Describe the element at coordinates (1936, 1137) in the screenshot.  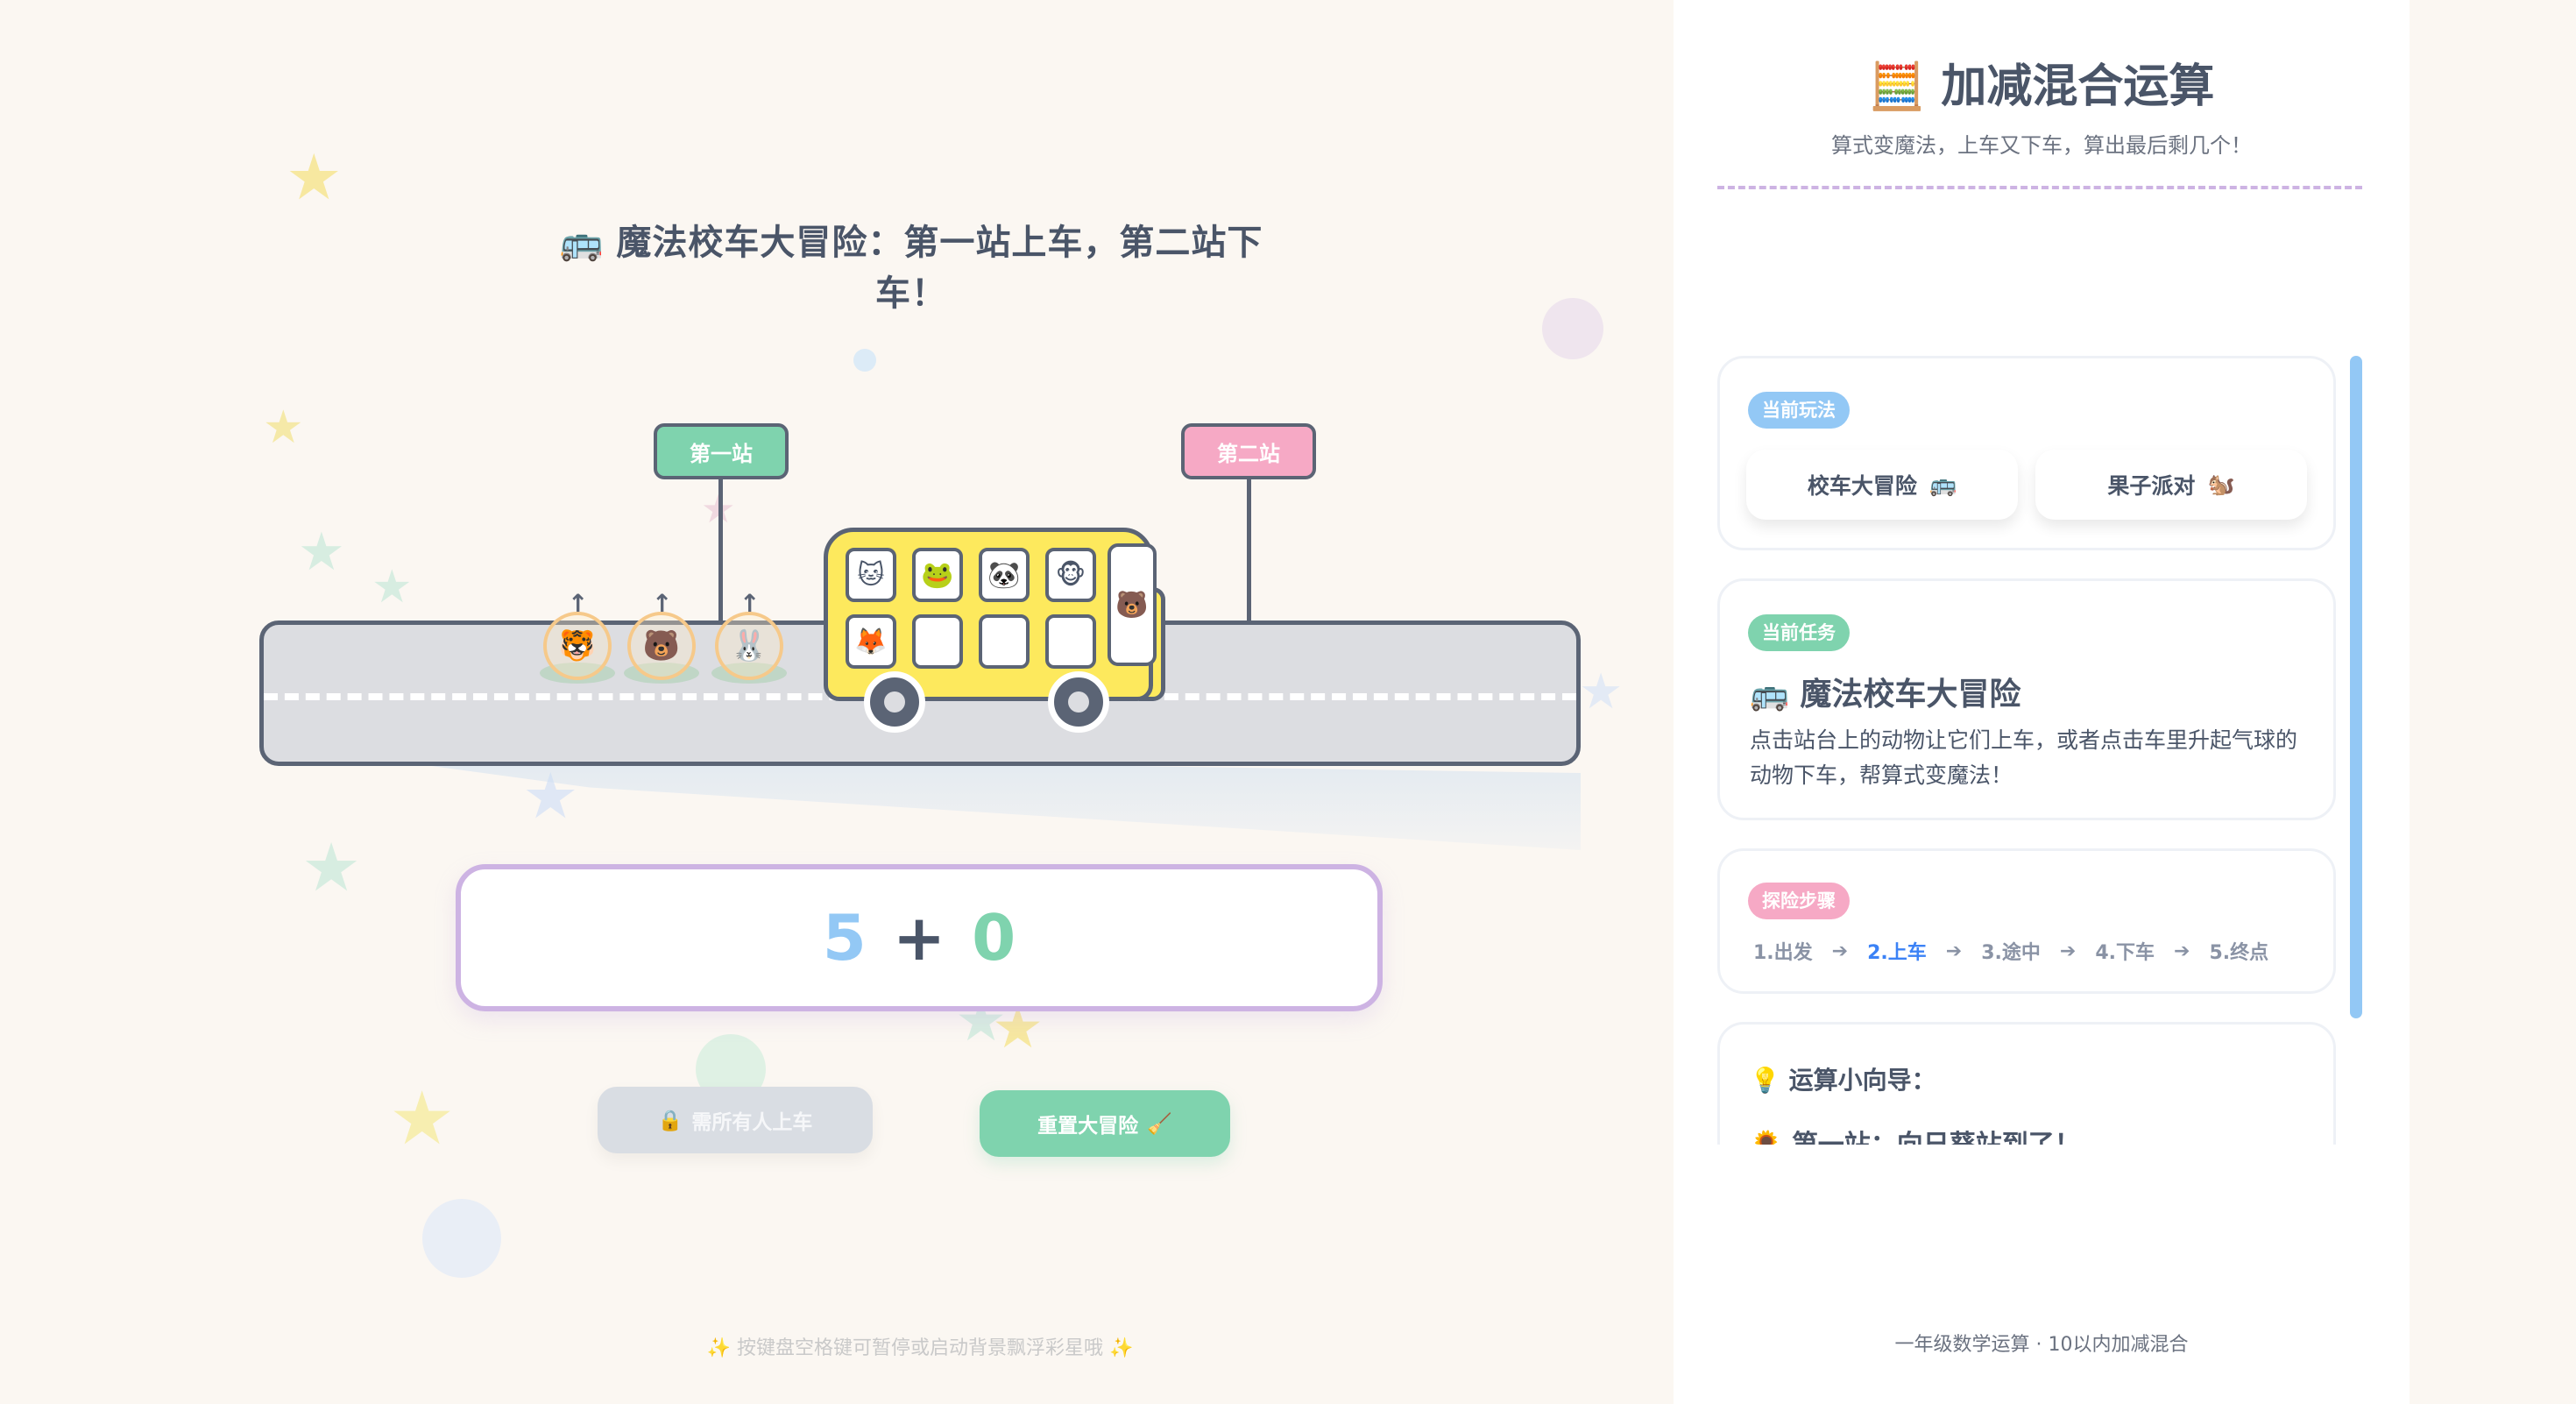
I see `guide-message-text: 第一站：向日葵站到了！` at that location.